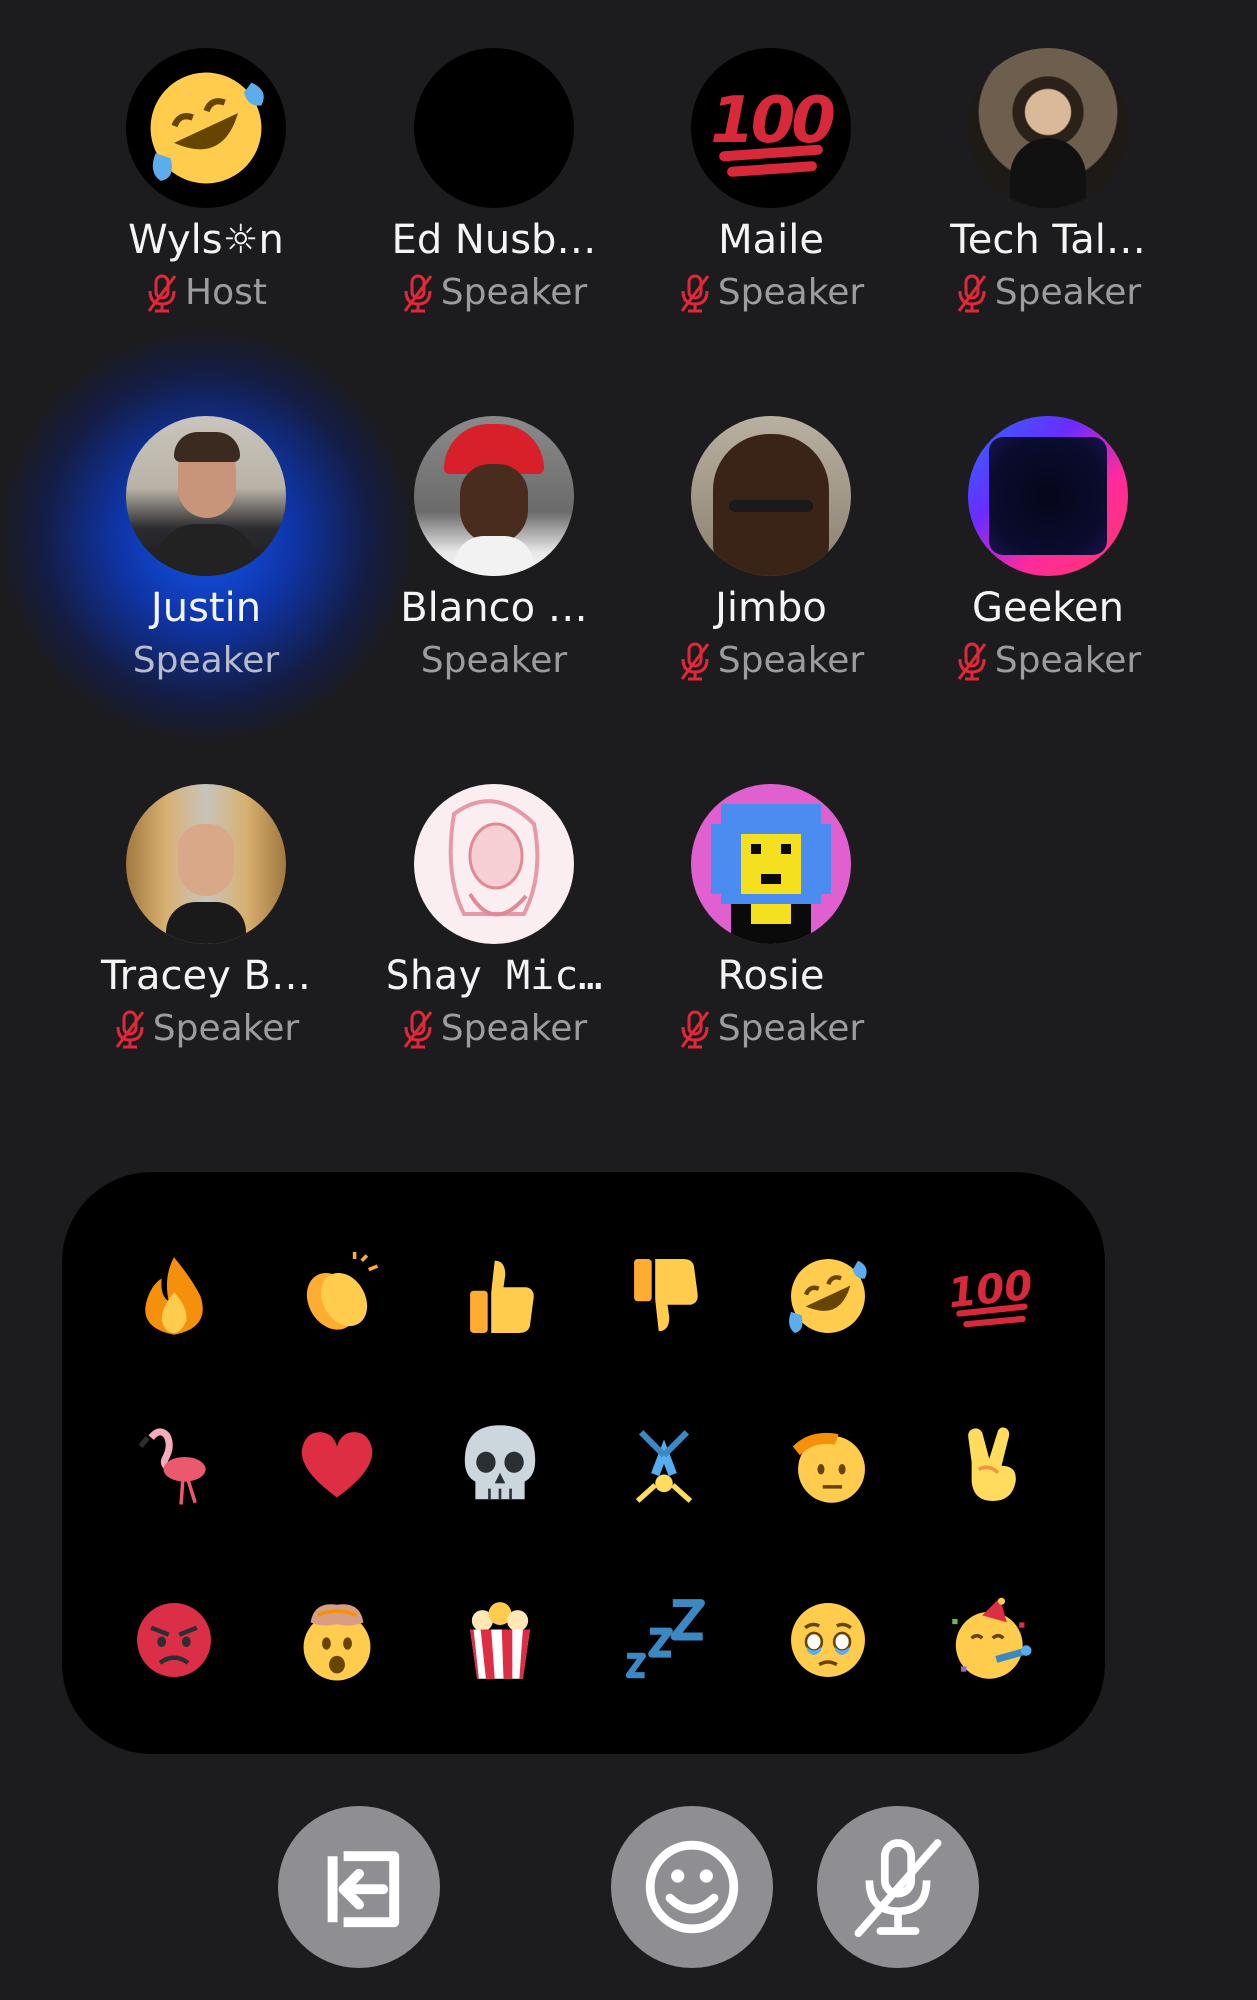 The width and height of the screenshot is (1257, 2000). I want to click on sketch-portrait, so click(494, 858).